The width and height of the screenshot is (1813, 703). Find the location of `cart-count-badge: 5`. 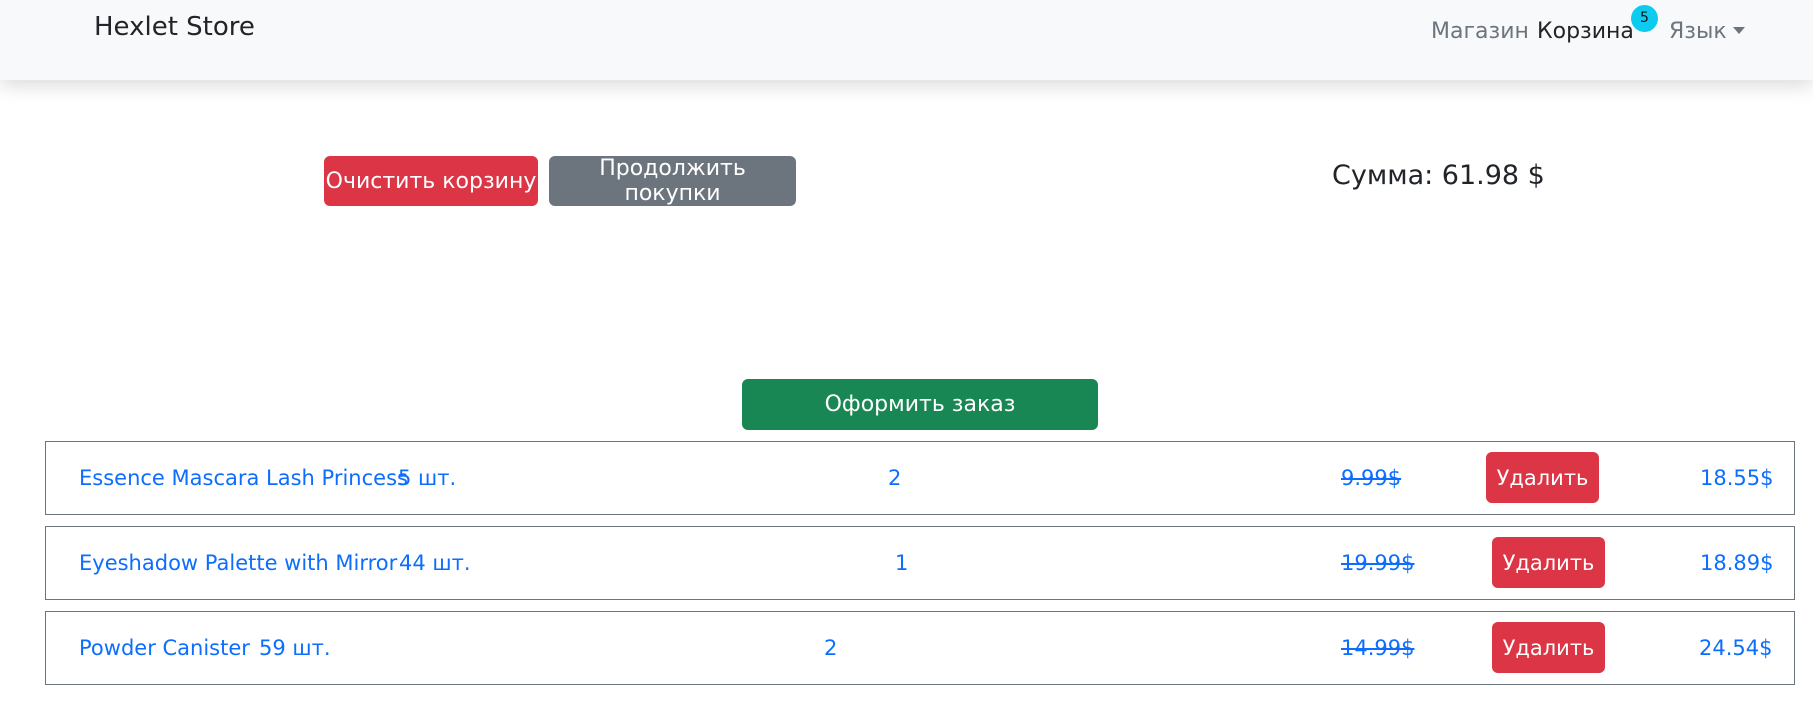

cart-count-badge: 5 is located at coordinates (1644, 18).